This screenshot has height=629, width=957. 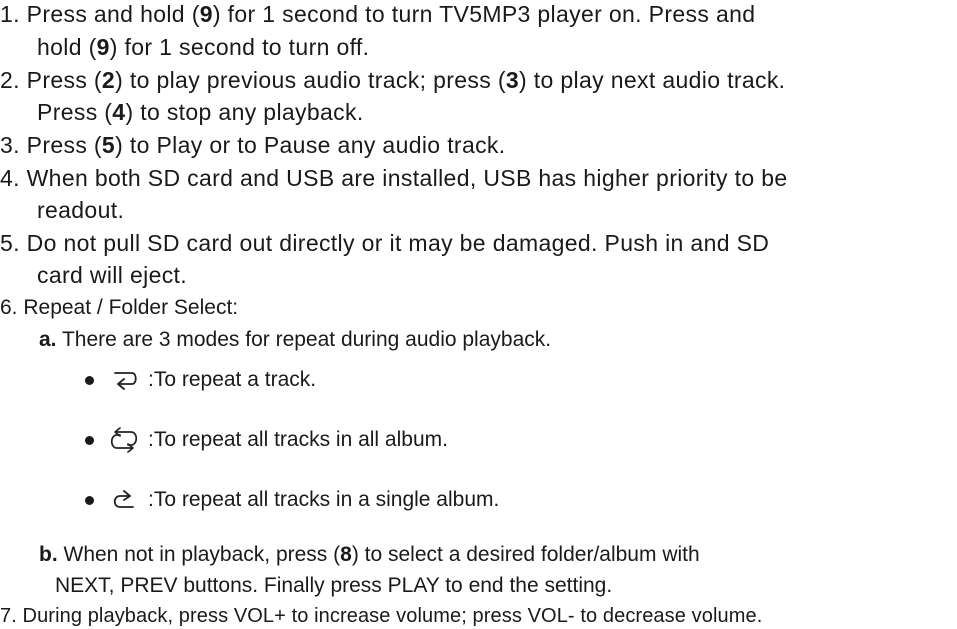 What do you see at coordinates (292, 500) in the screenshot?
I see `repeat-mode-album: :To repeat all tracks in a single album.` at bounding box center [292, 500].